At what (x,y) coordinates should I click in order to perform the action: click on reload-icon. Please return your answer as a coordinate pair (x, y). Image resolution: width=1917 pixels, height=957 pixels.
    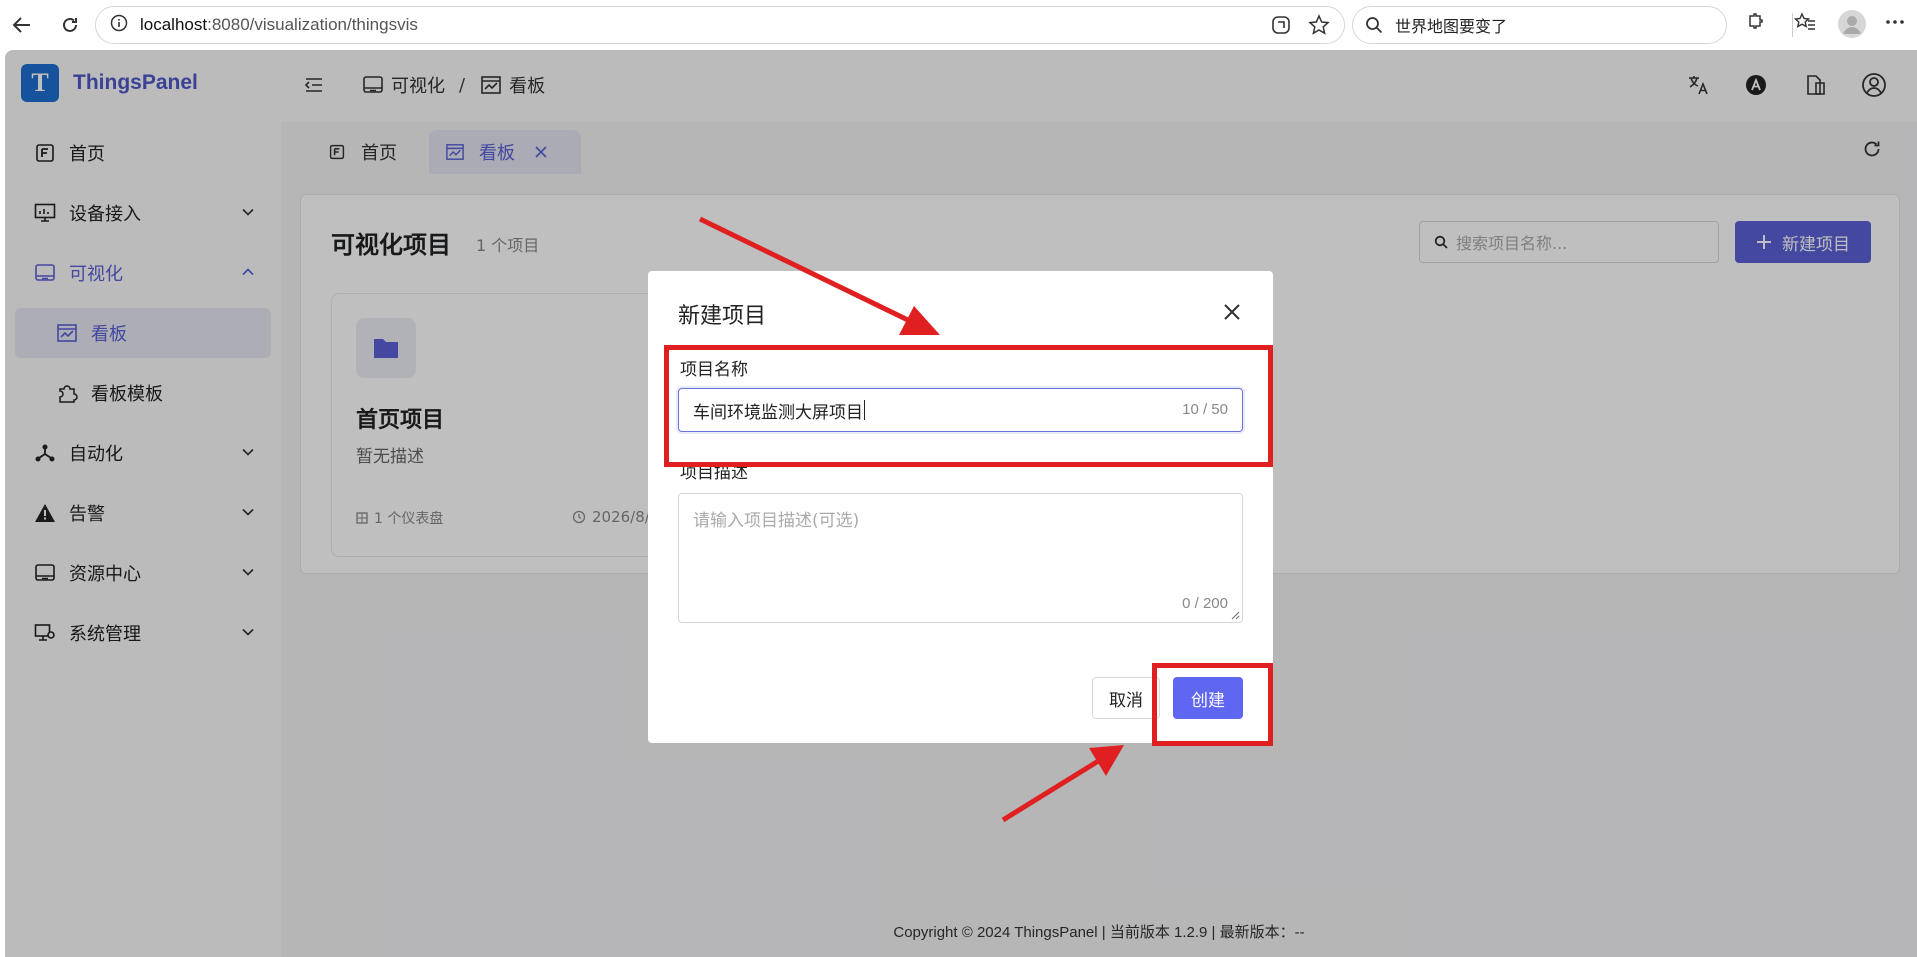
    Looking at the image, I should click on (70, 25).